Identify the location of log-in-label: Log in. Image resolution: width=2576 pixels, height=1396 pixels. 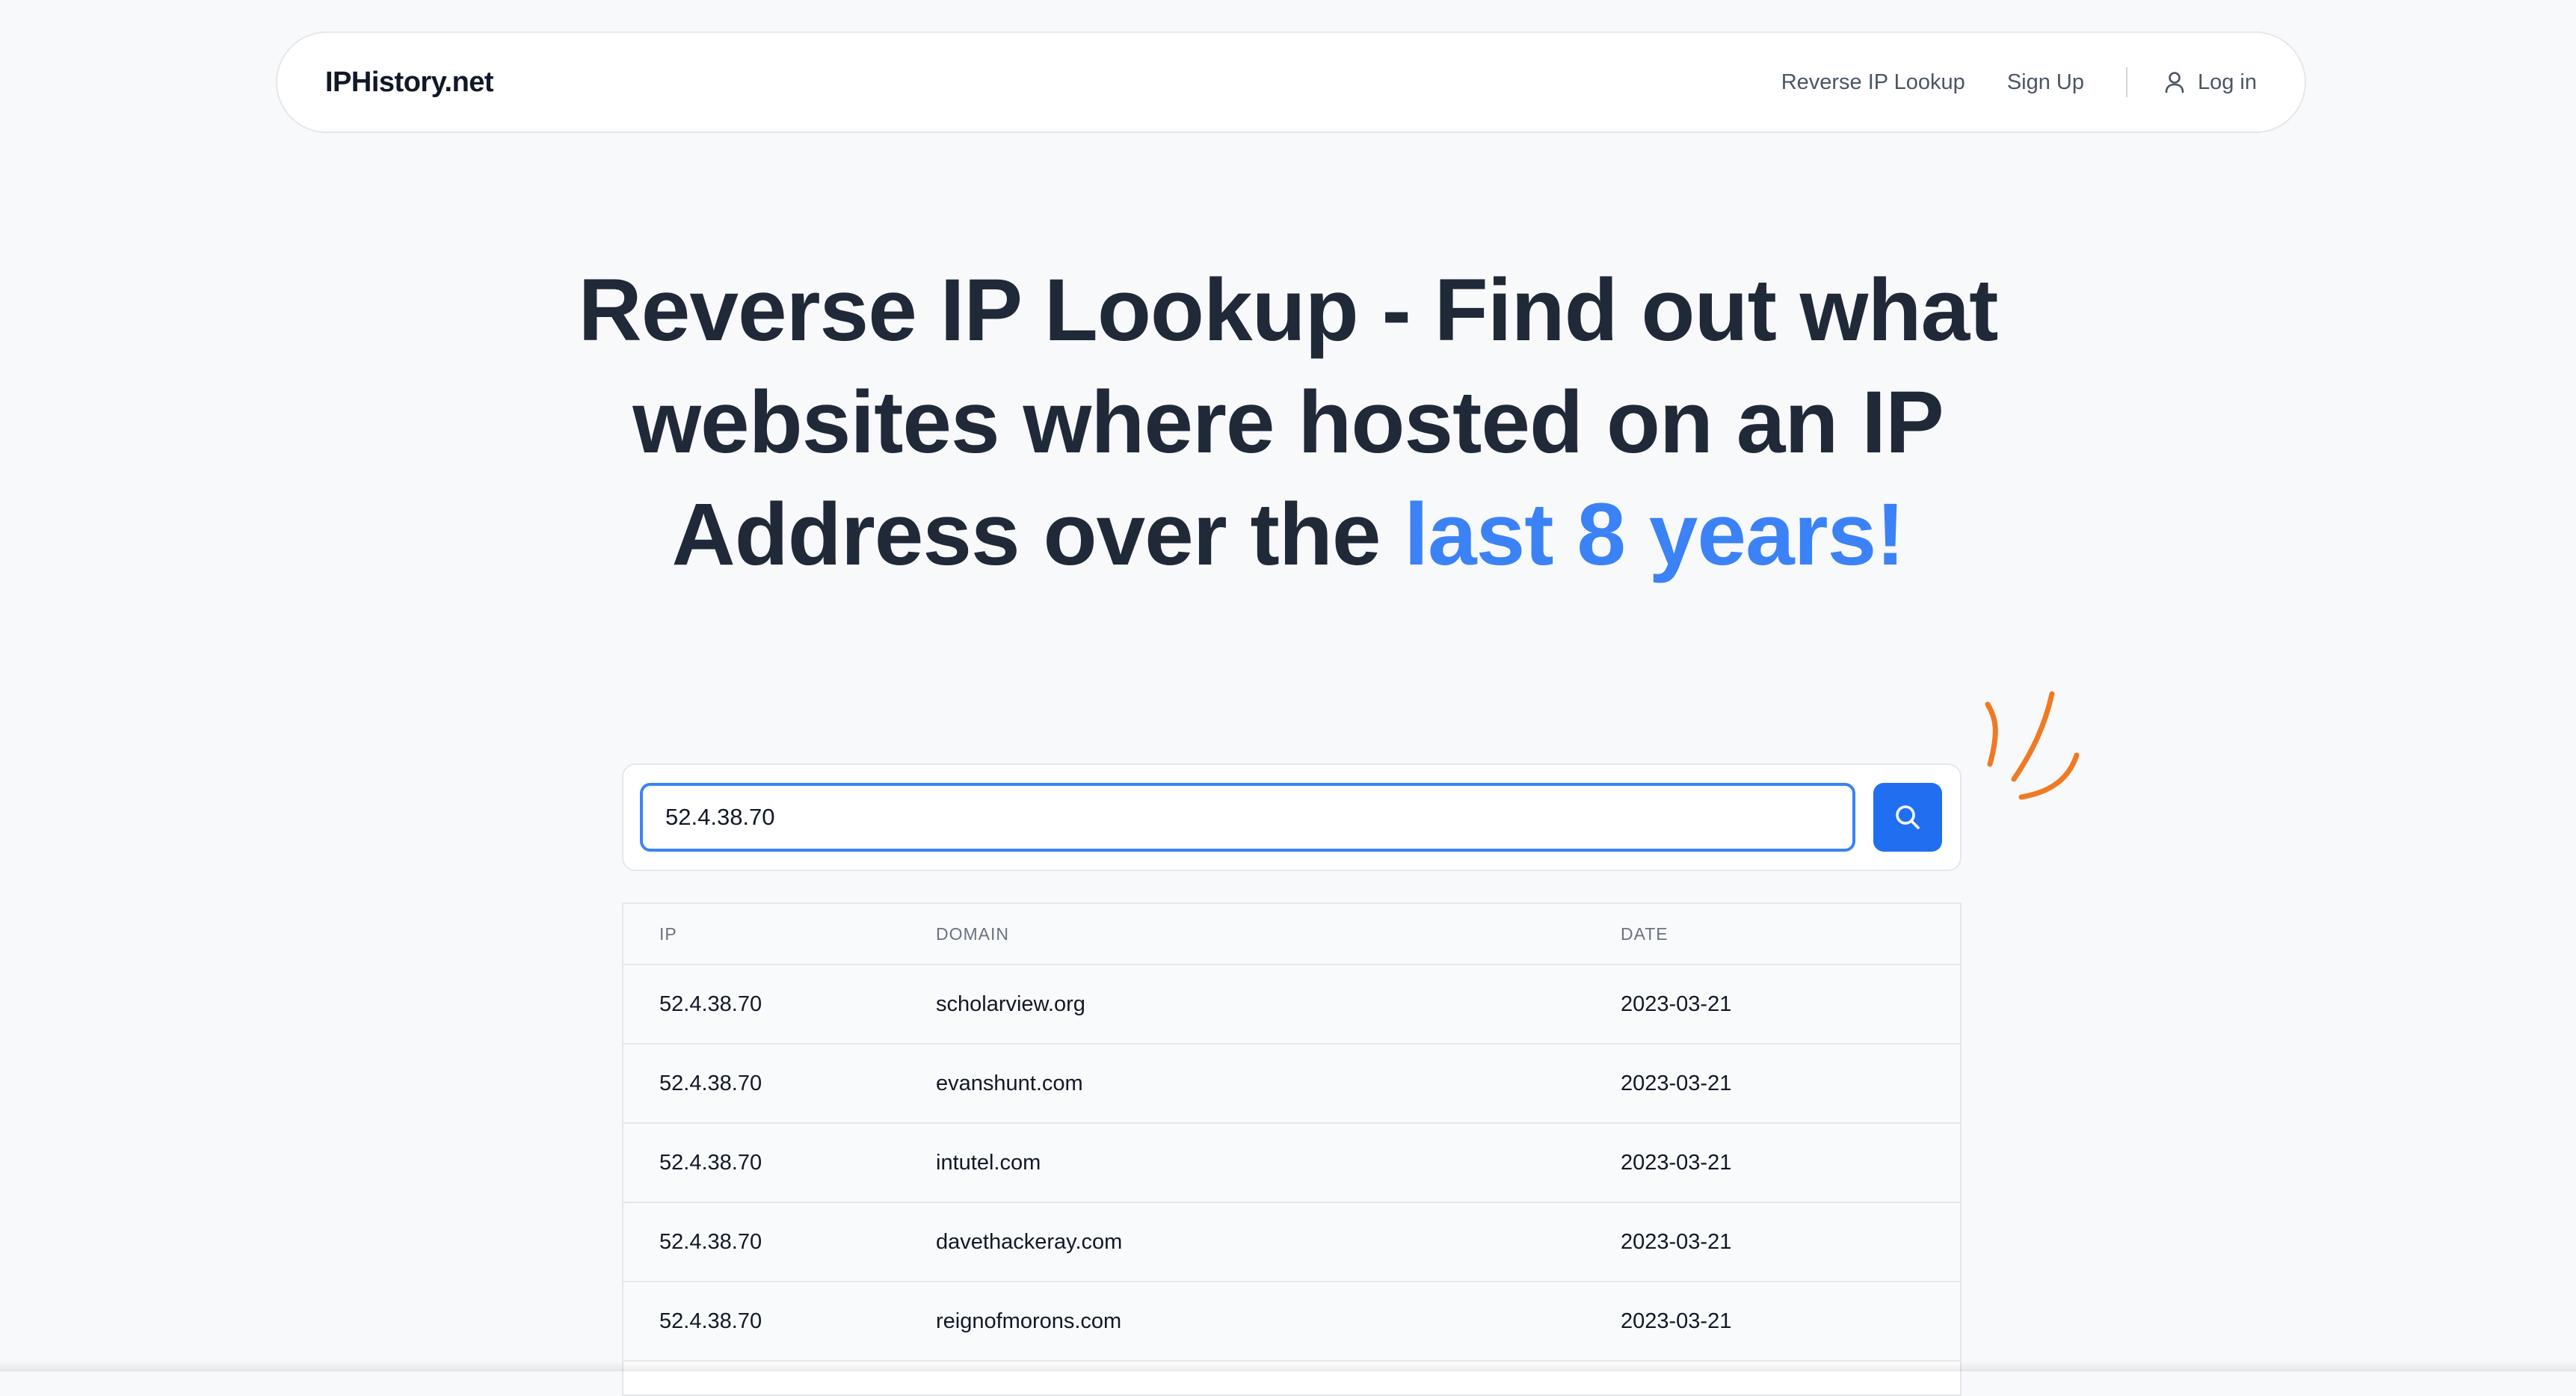
(2227, 82).